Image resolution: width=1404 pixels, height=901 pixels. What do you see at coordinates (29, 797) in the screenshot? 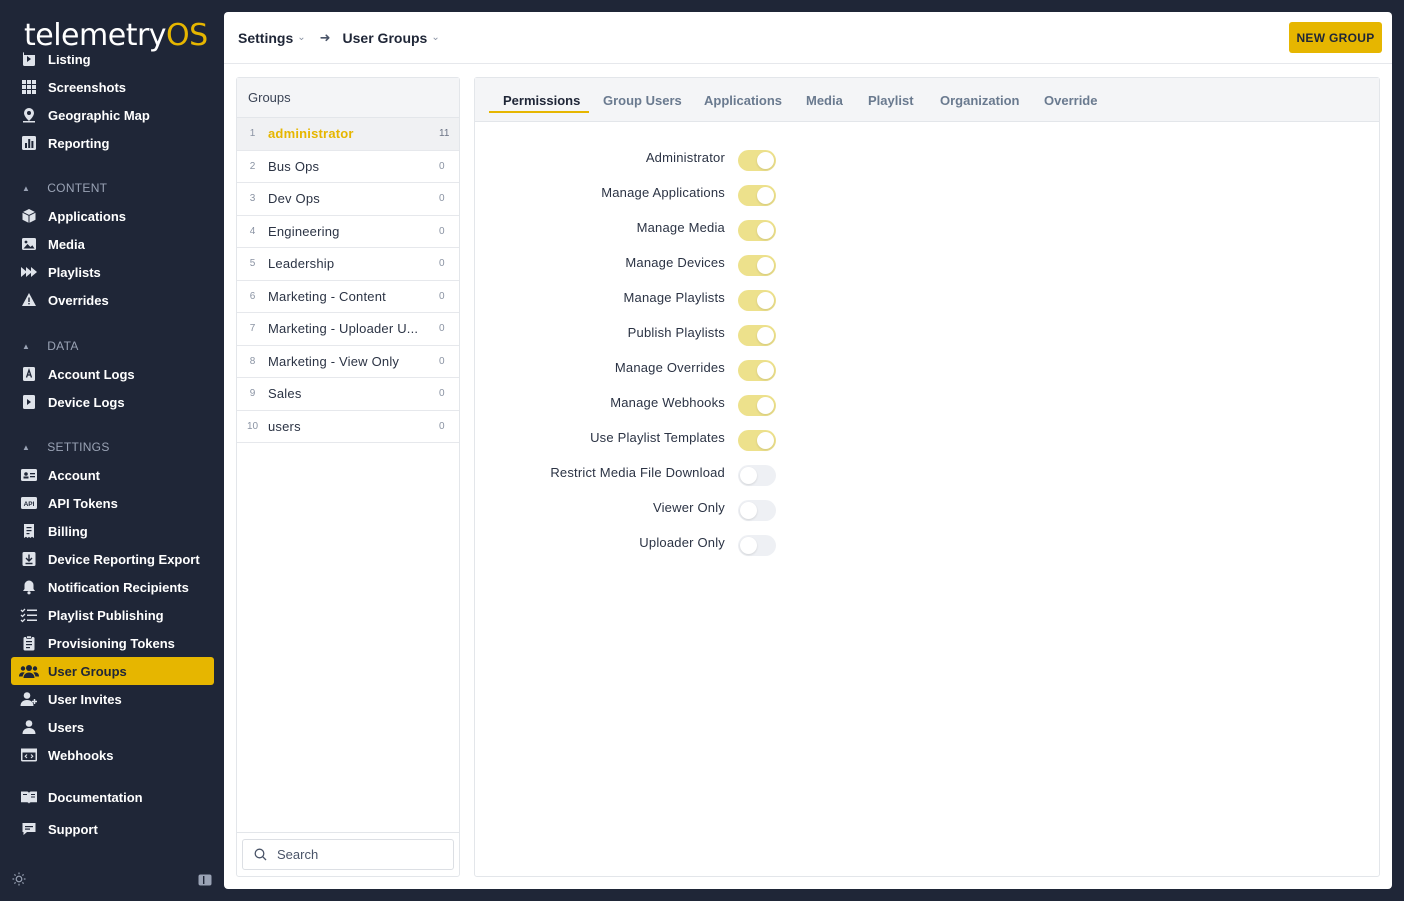
I see `book-icon` at bounding box center [29, 797].